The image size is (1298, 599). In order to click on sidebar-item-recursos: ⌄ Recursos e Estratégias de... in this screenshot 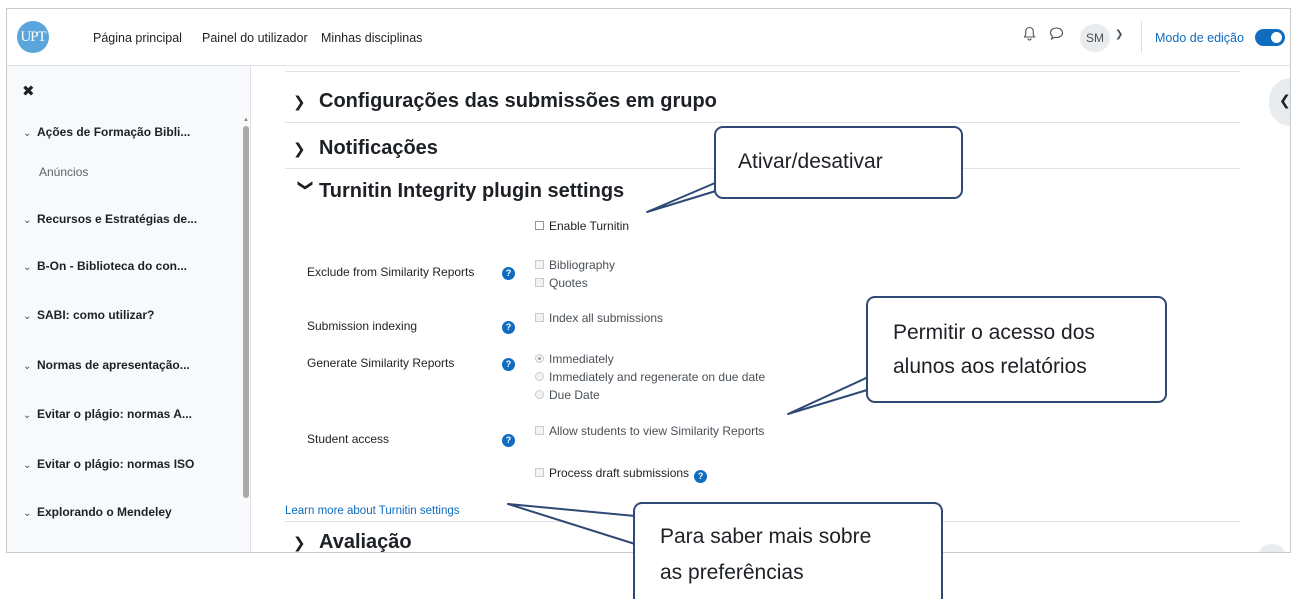, I will do `click(110, 219)`.